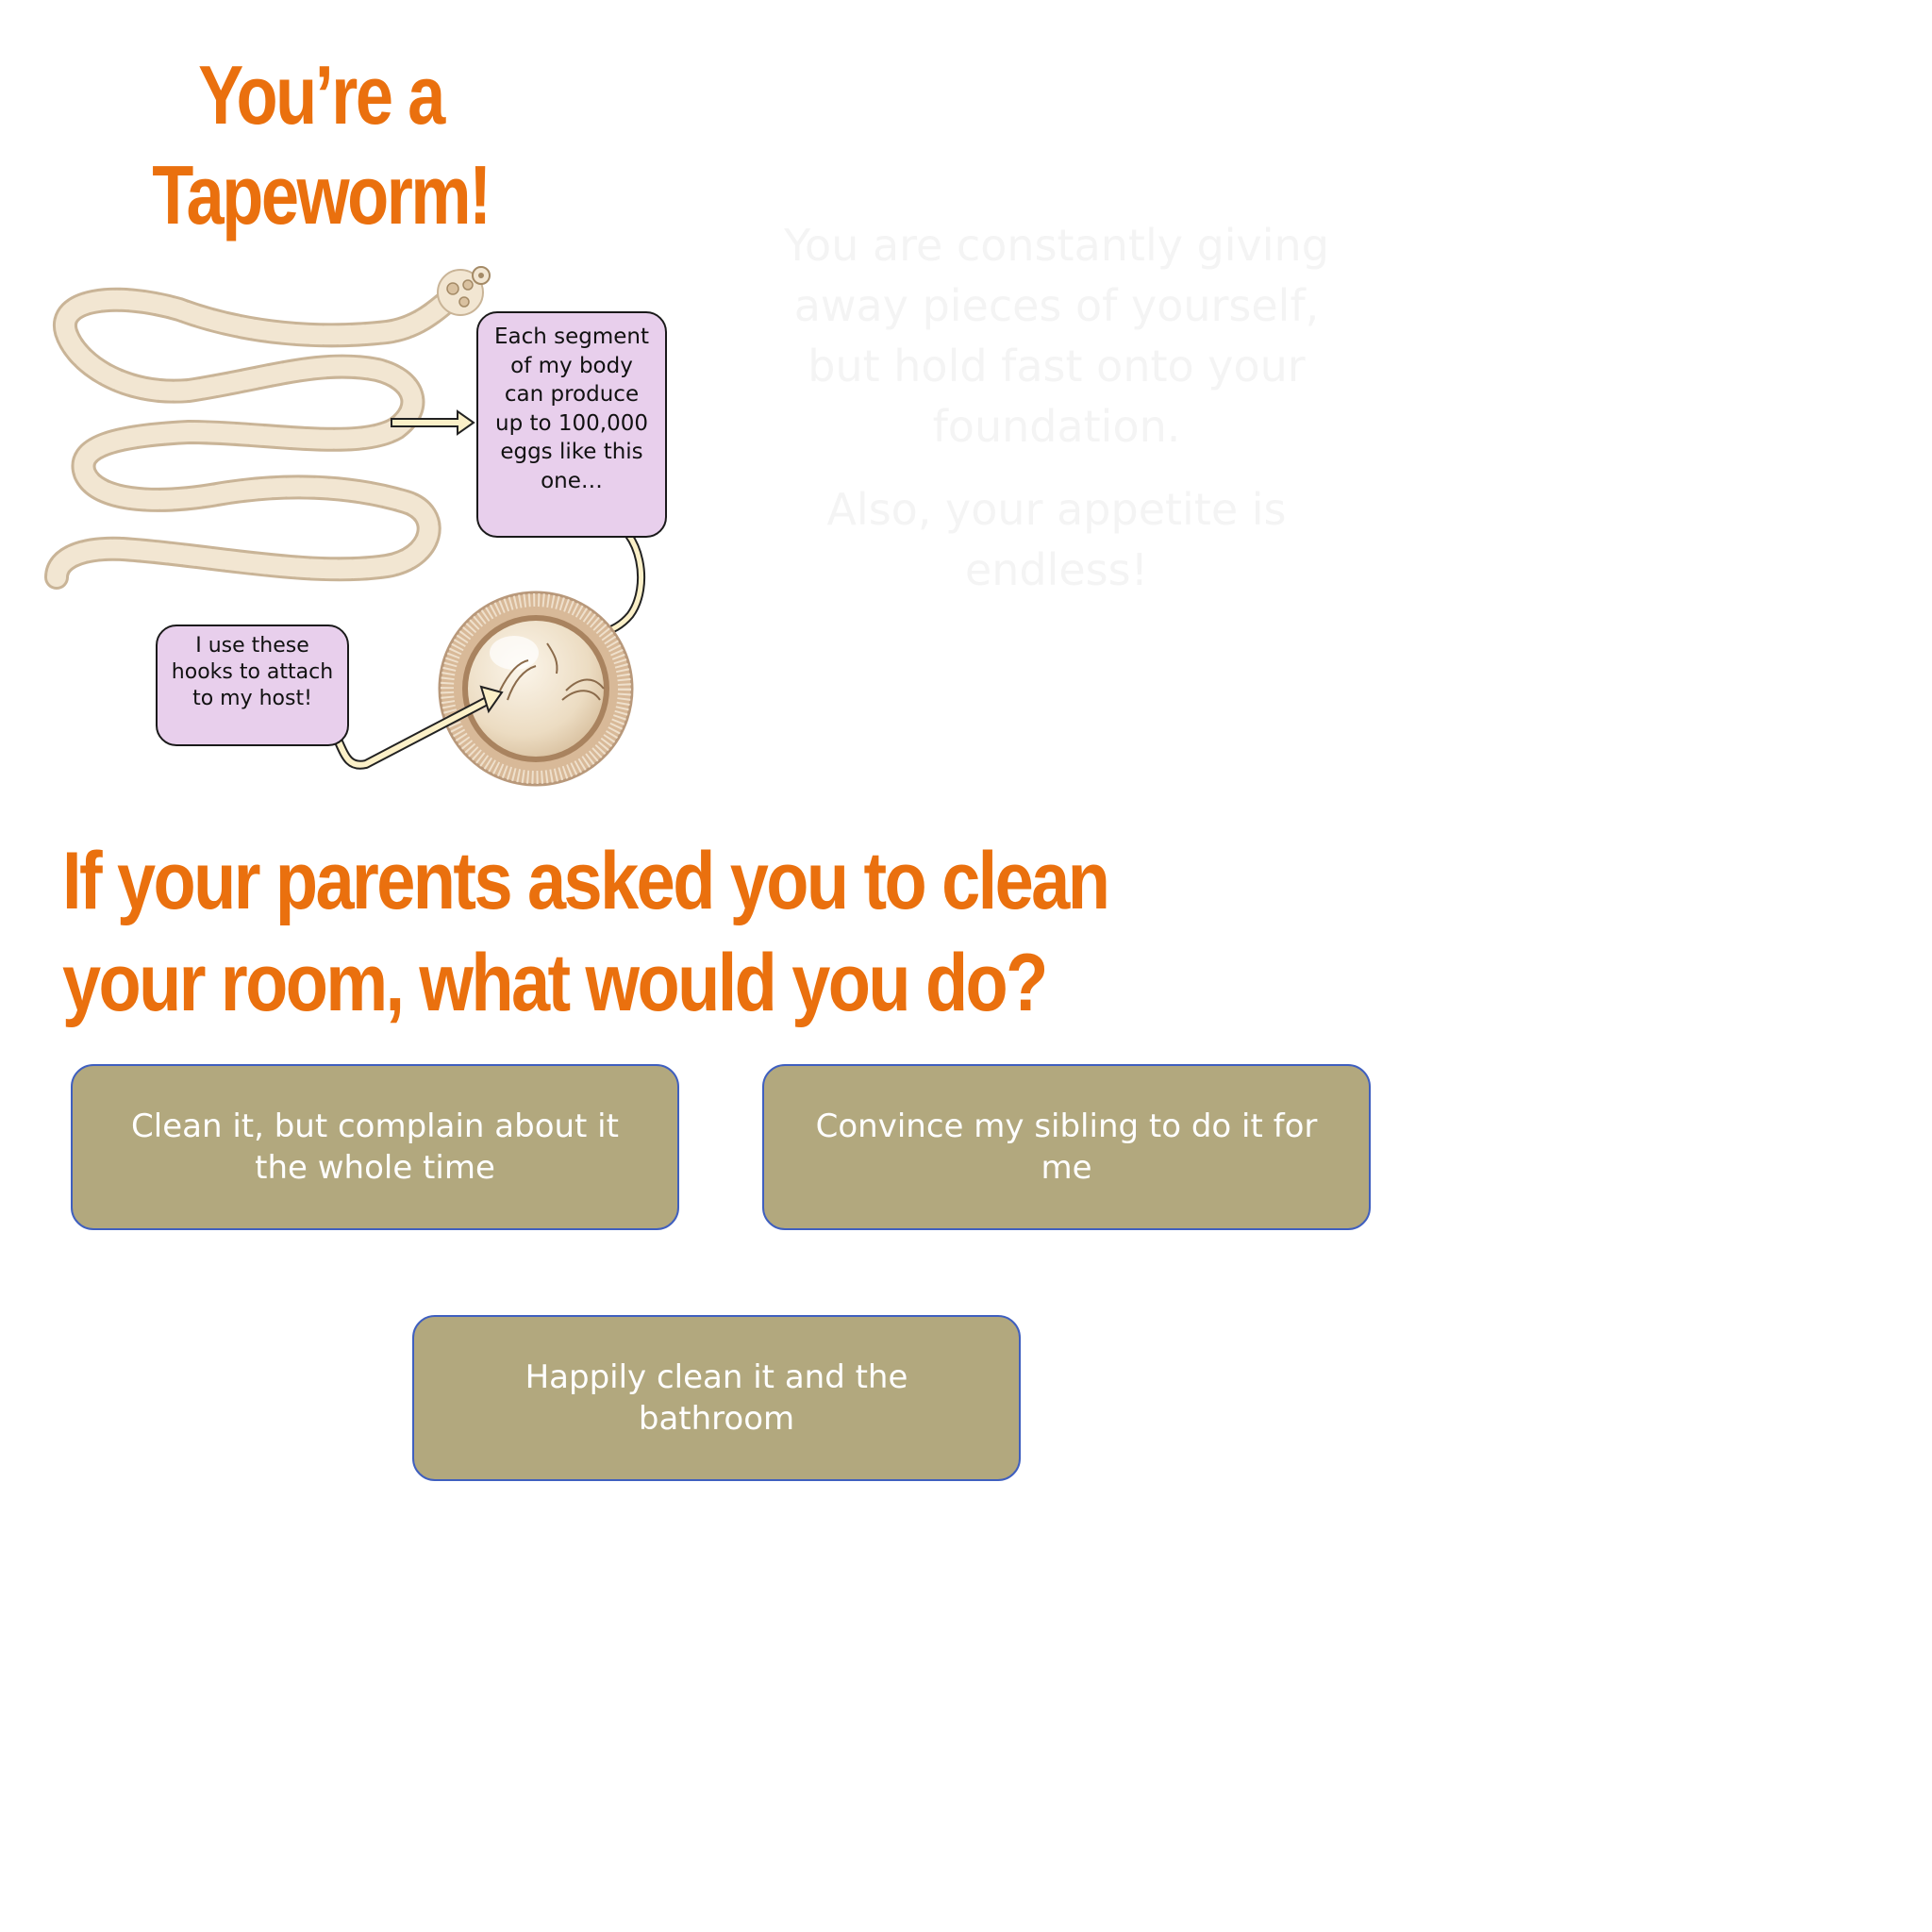 The image size is (1932, 1932). I want to click on tapeworm-egg-icon, so click(536, 689).